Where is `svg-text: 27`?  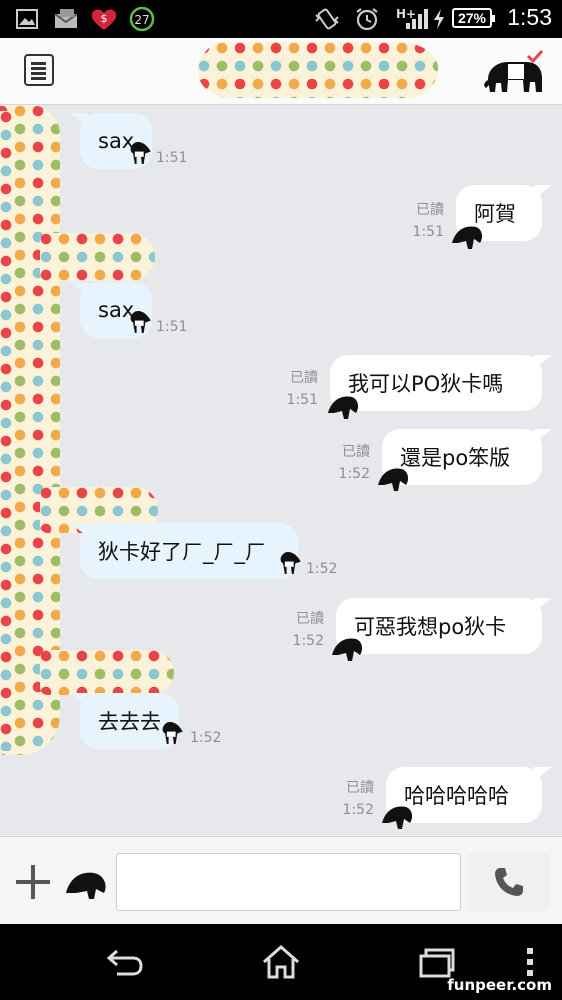
svg-text: 27 is located at coordinates (141, 20).